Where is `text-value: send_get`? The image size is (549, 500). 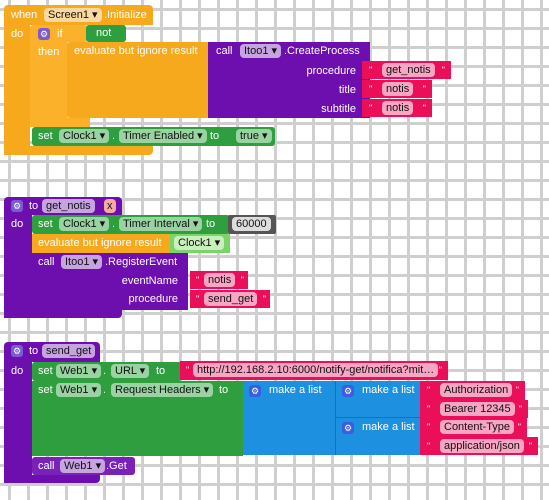 text-value: send_get is located at coordinates (231, 299).